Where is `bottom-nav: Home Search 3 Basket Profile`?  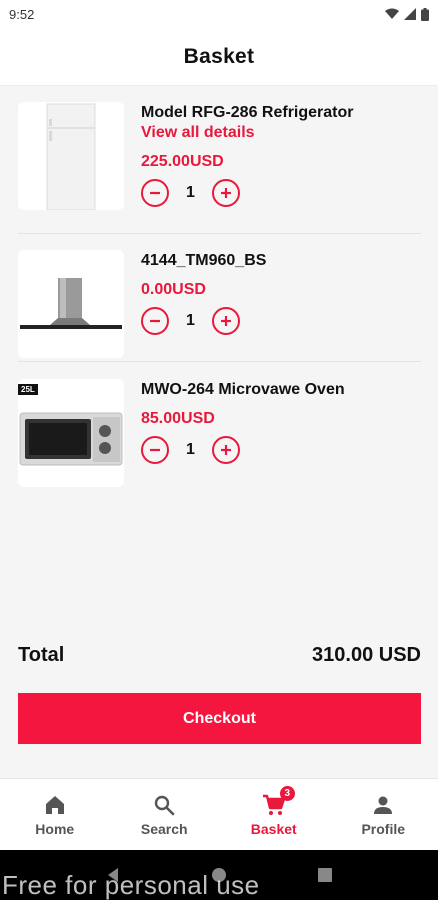
bottom-nav: Home Search 3 Basket Profile is located at coordinates (219, 814).